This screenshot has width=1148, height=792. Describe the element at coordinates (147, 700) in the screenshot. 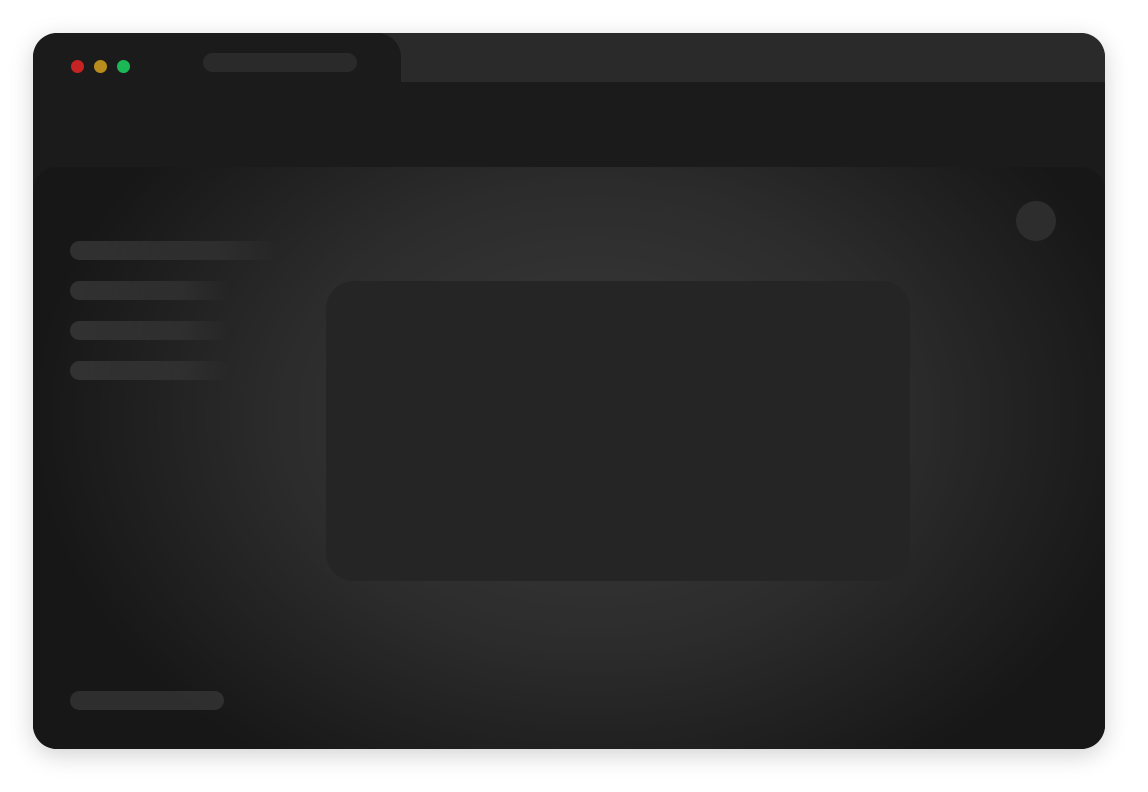

I see `sidebar-footer-placeholder` at that location.